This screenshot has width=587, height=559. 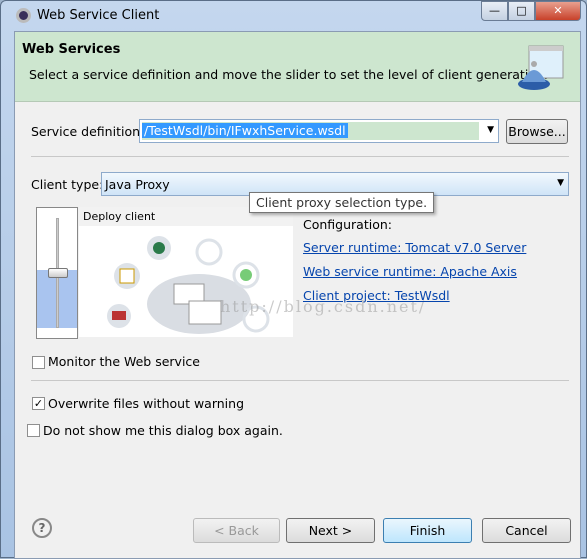 What do you see at coordinates (494, 11) in the screenshot?
I see `minimize-button: —` at bounding box center [494, 11].